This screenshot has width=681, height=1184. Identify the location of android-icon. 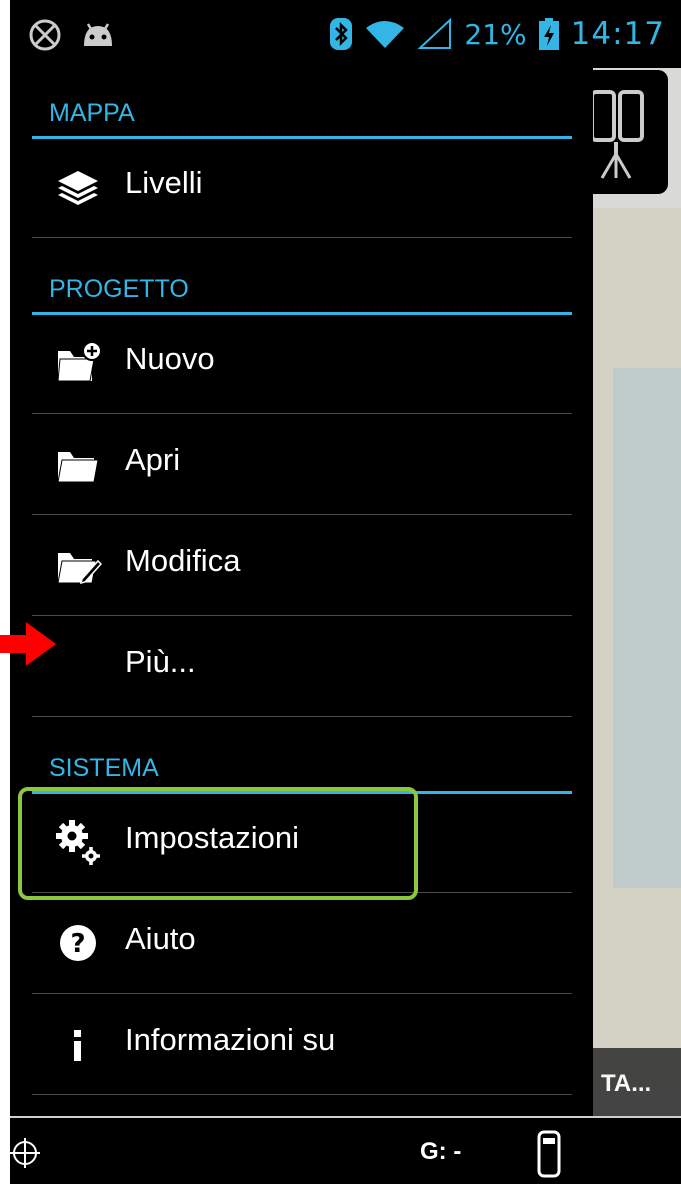
(98, 34).